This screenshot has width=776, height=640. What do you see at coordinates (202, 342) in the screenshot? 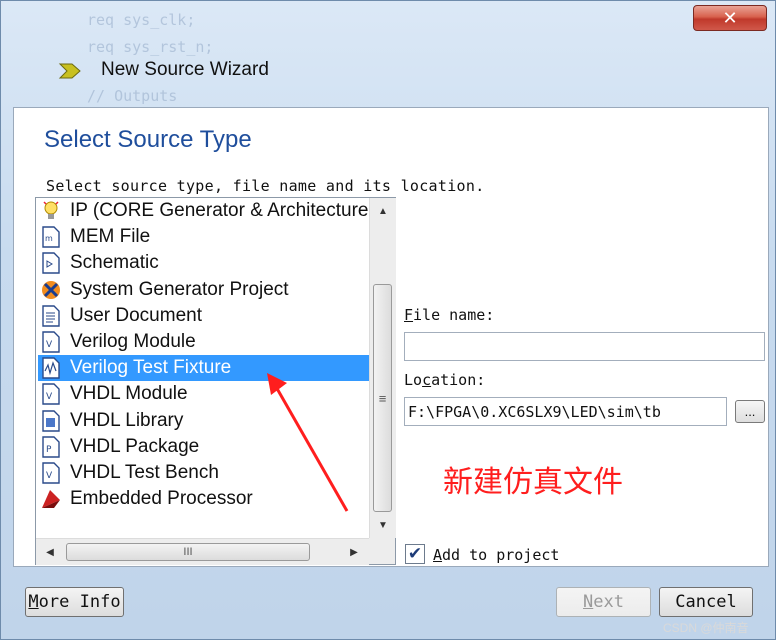
I see `list-item: V Verilog Module` at bounding box center [202, 342].